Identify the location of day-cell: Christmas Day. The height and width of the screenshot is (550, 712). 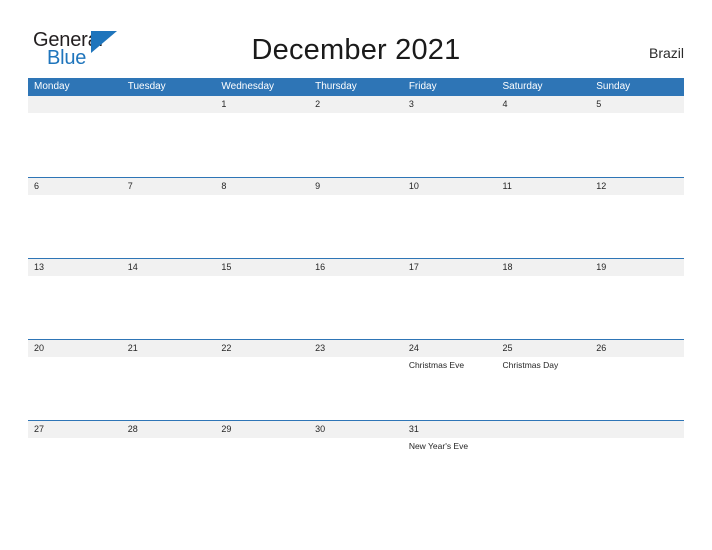
(544, 388).